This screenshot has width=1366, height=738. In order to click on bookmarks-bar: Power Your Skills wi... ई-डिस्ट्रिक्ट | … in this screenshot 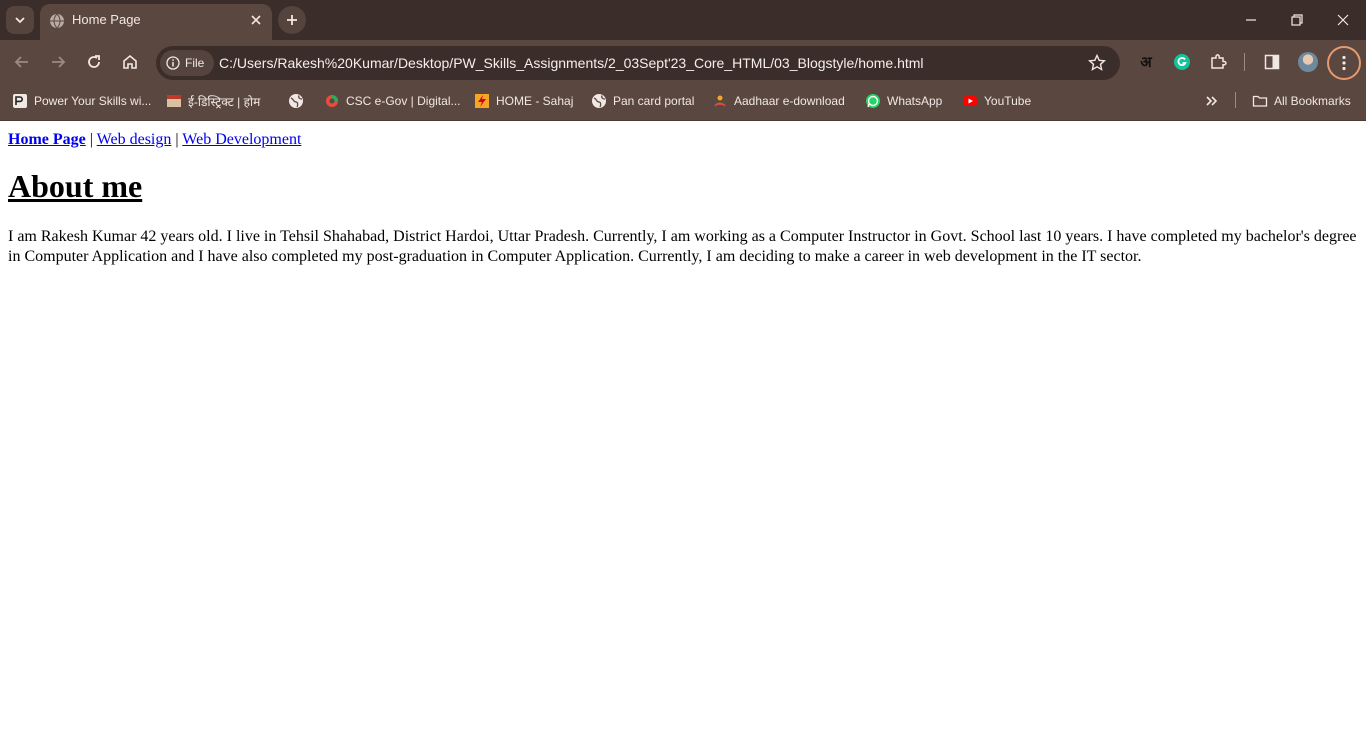, I will do `click(683, 102)`.